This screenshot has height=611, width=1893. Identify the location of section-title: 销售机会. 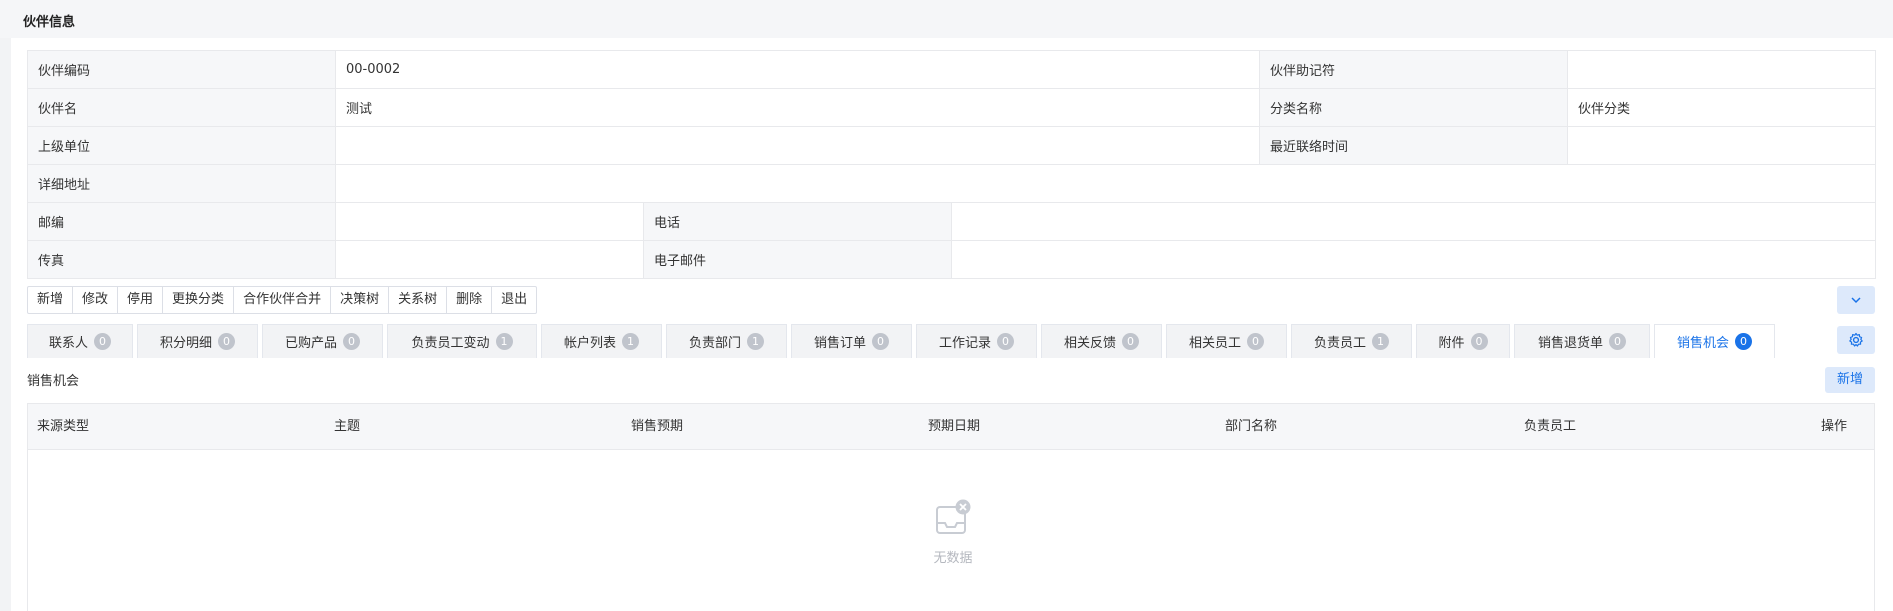
(53, 381).